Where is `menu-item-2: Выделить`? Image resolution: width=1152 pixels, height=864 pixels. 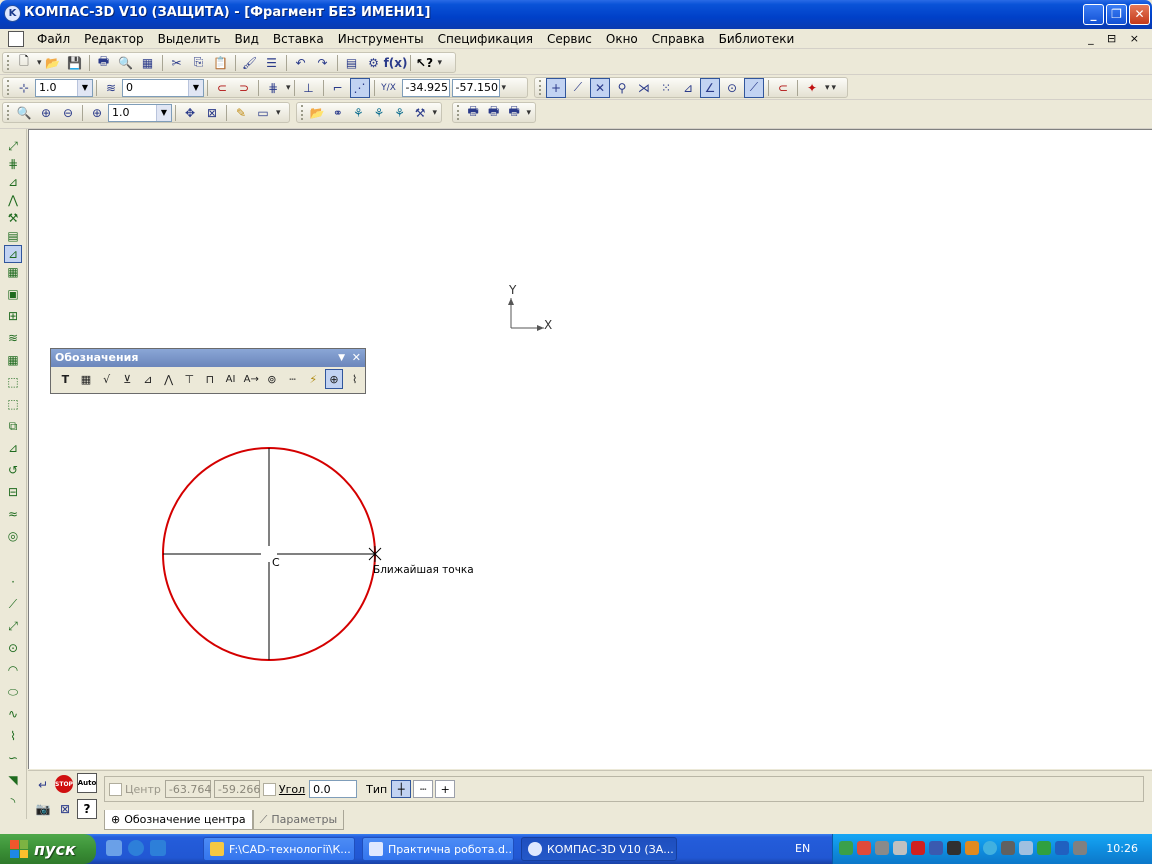
menu-item-2: Выделить is located at coordinates (189, 39).